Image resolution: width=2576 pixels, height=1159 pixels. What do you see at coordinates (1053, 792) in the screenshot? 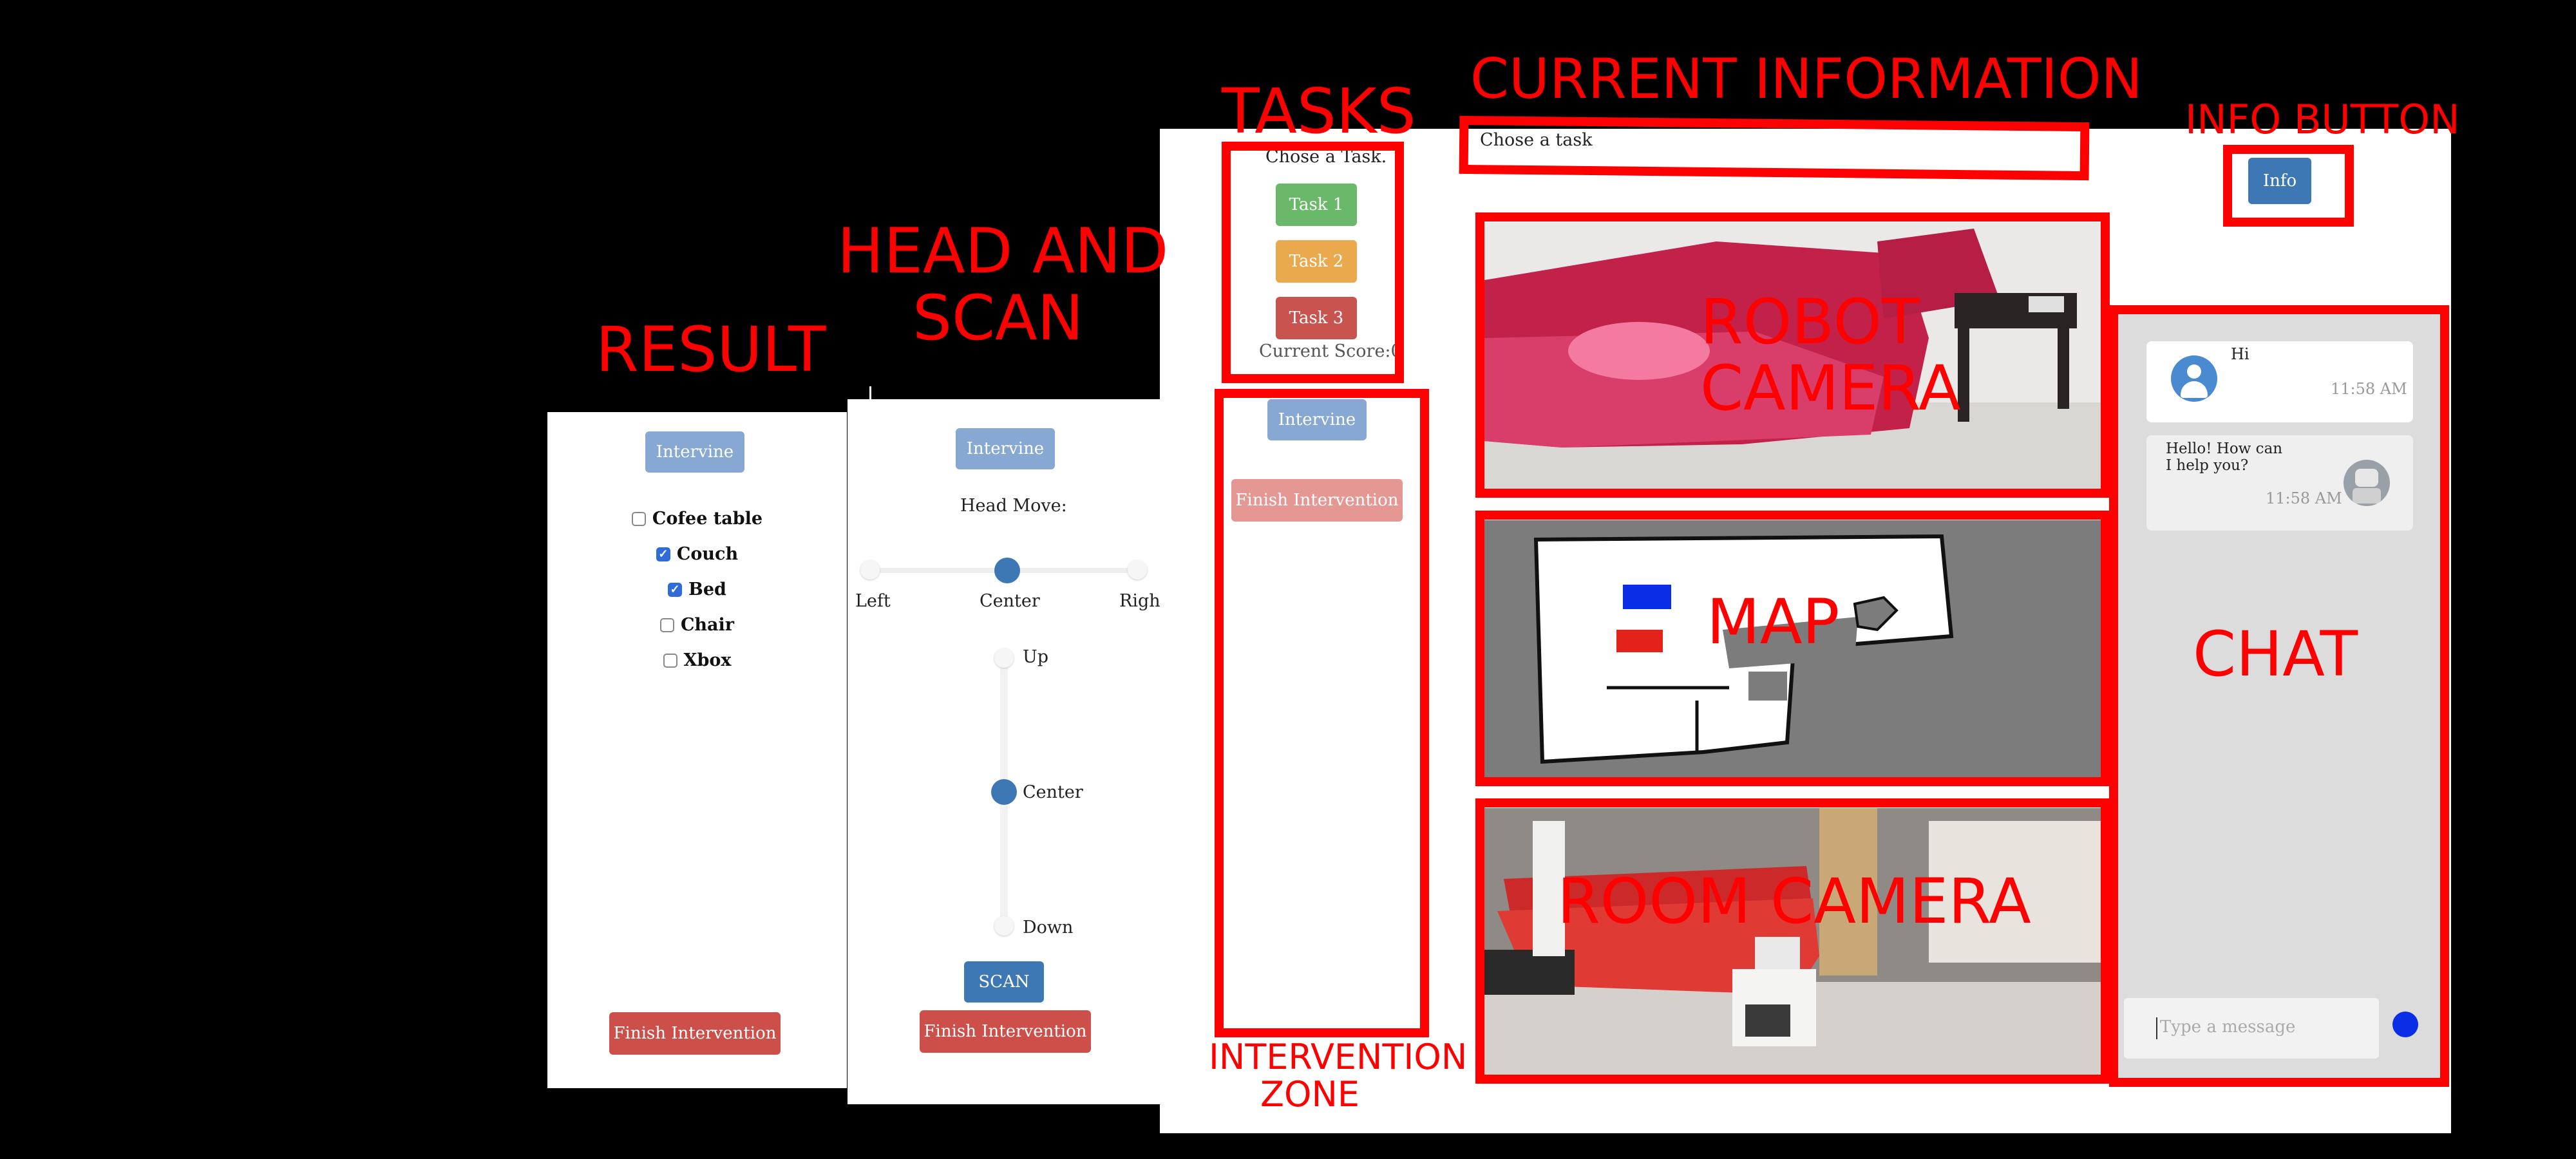
I see `slider-vertical-center-label: Center` at bounding box center [1053, 792].